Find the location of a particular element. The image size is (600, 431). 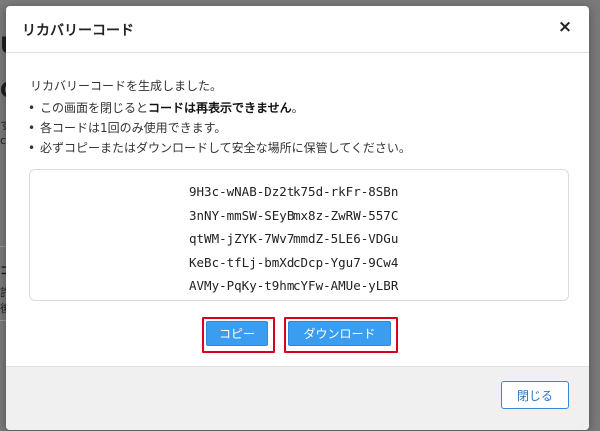

intro-text: リカバリーコードを生成しました。 is located at coordinates (126, 86).